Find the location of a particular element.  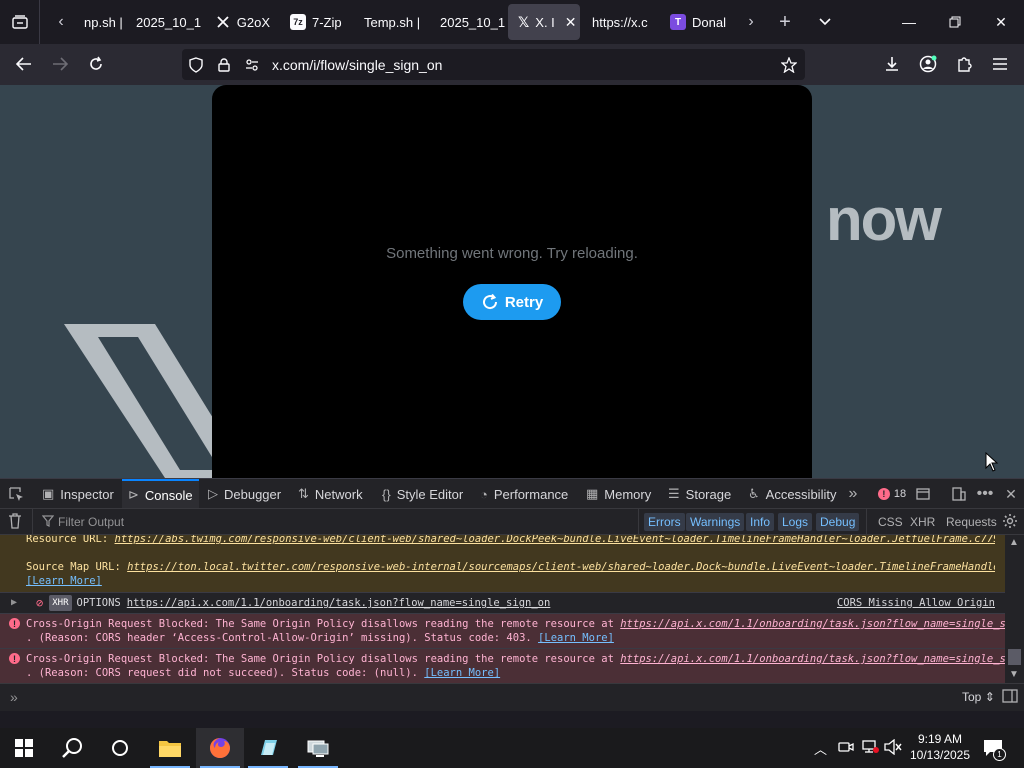

filter-xhr-toggle: XHR is located at coordinates (922, 522).